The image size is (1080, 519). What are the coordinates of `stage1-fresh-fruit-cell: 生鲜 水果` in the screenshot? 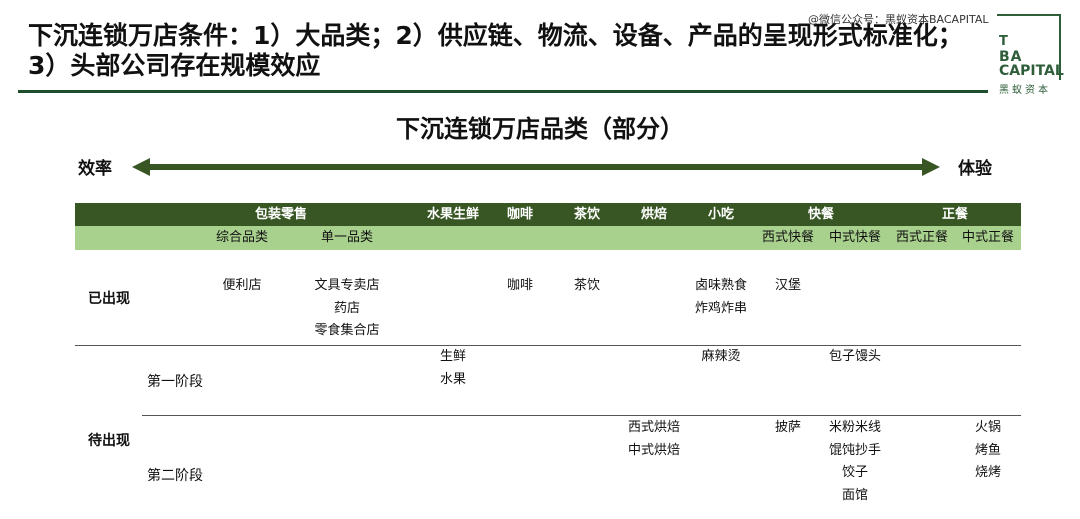 It's located at (453, 368).